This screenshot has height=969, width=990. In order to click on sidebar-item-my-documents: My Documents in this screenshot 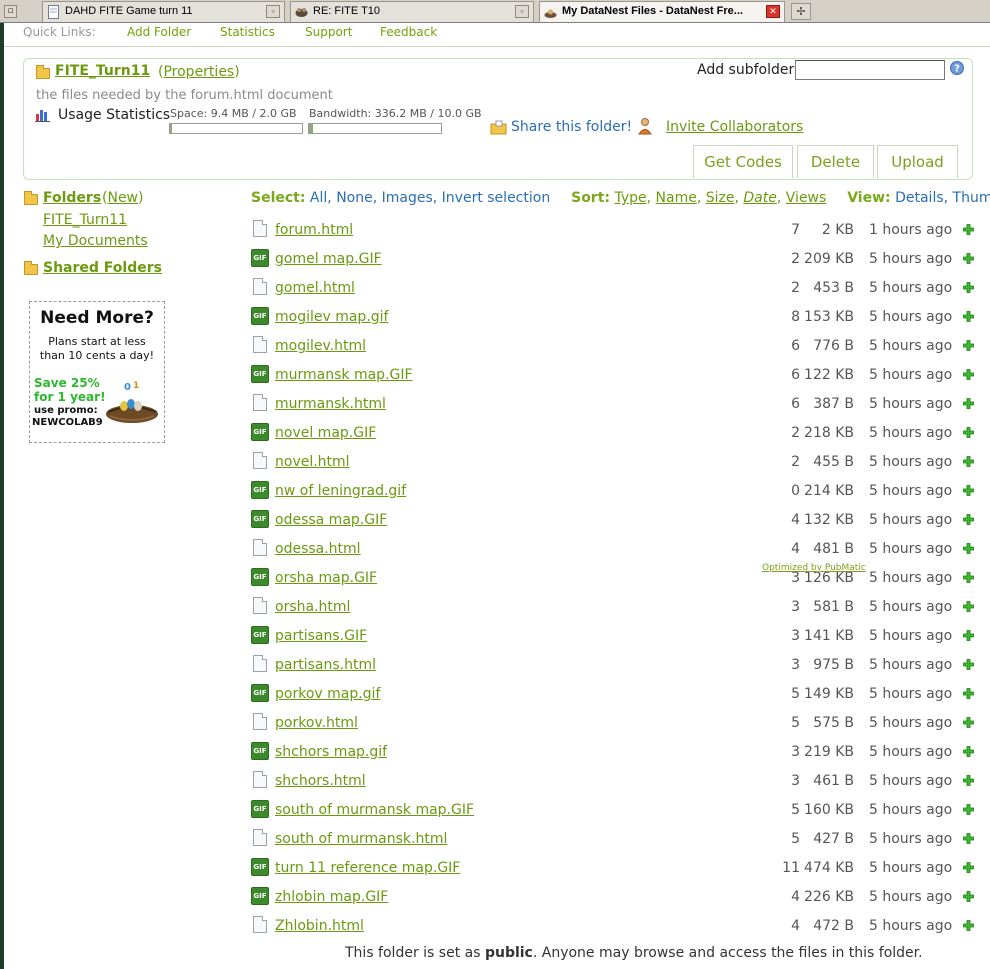, I will do `click(95, 241)`.